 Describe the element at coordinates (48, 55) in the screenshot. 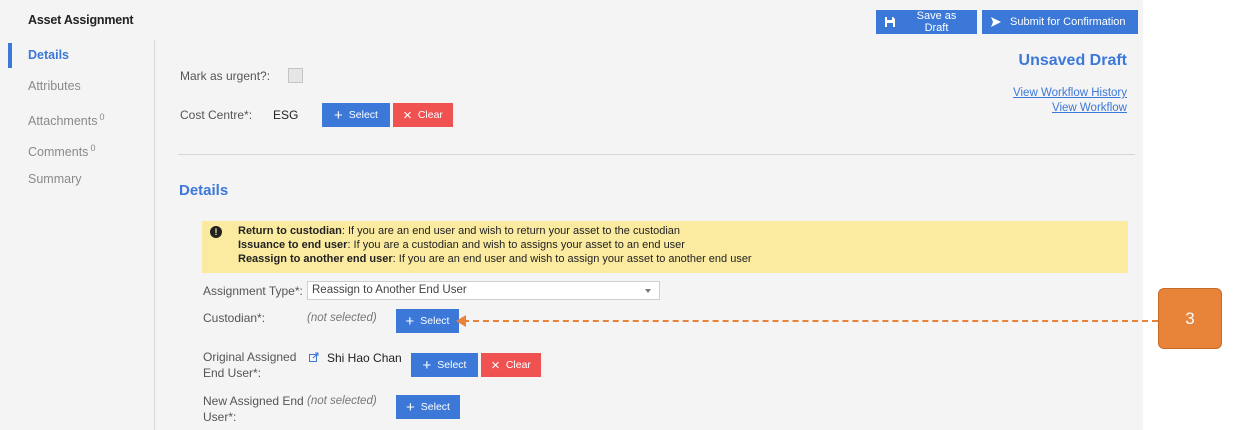

I see `sidebar-item-label: Details` at that location.